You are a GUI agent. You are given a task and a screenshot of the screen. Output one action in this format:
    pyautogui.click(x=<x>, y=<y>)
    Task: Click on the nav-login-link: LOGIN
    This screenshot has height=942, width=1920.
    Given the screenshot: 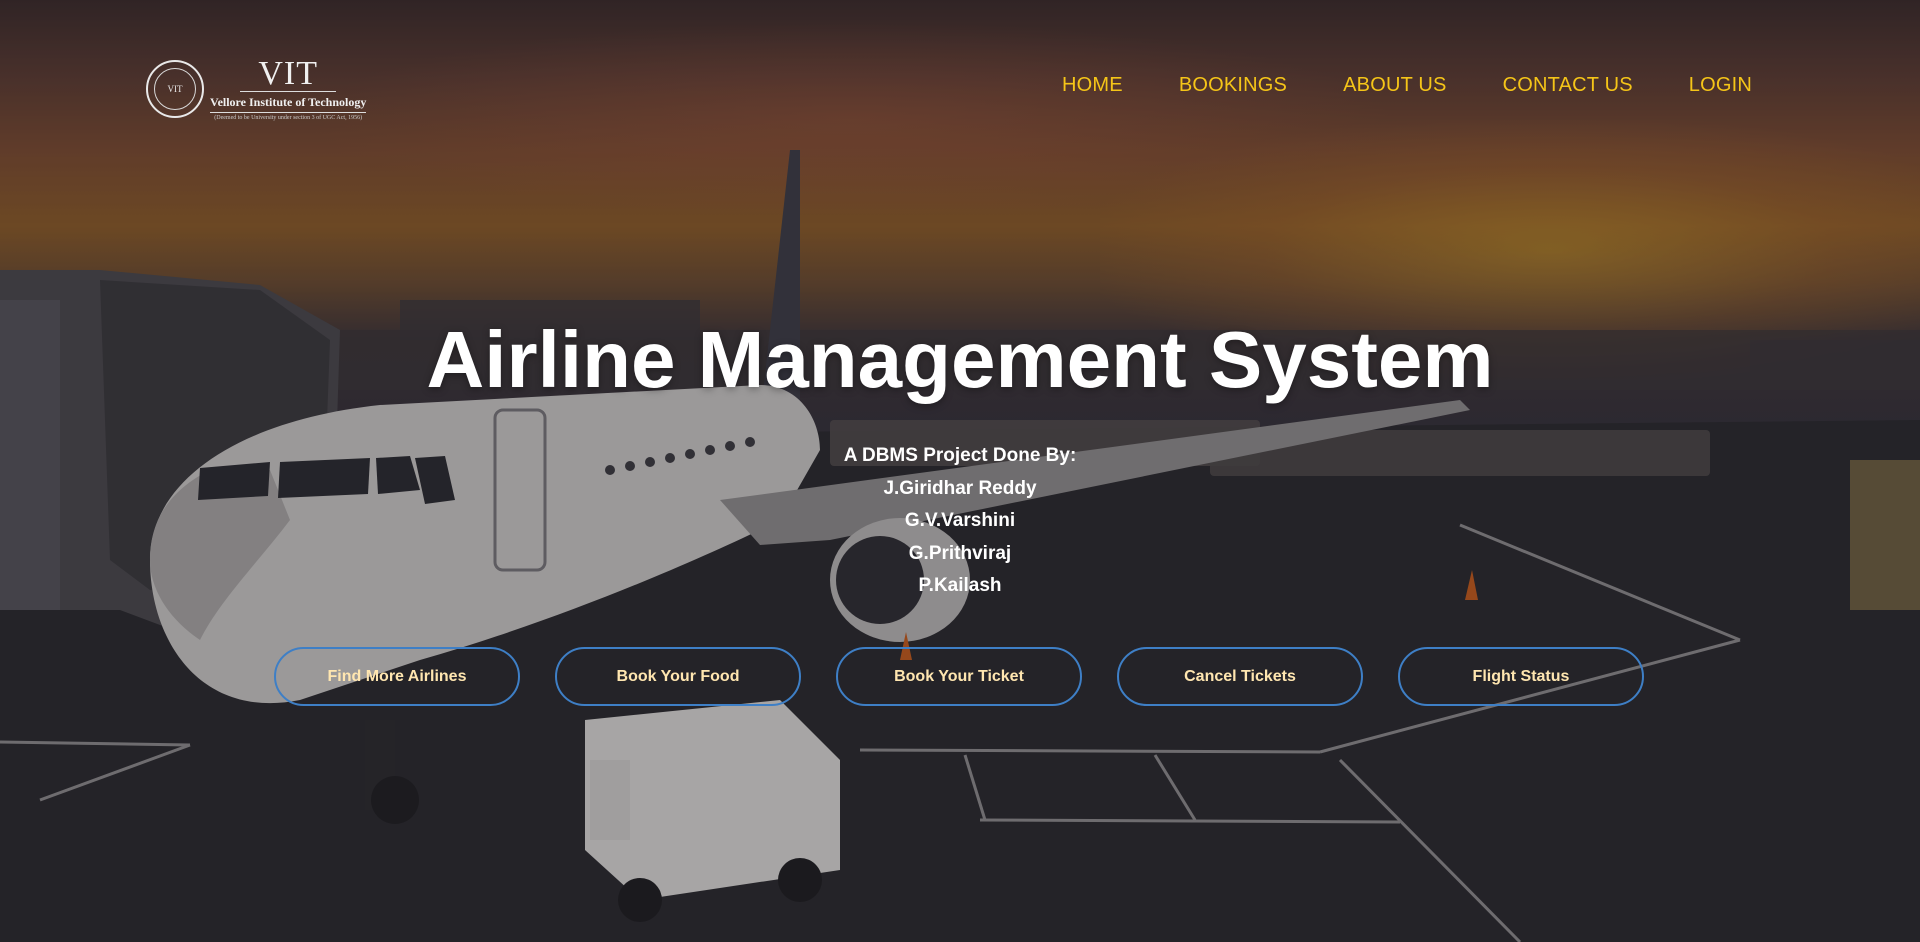 What is the action you would take?
    pyautogui.click(x=1720, y=85)
    